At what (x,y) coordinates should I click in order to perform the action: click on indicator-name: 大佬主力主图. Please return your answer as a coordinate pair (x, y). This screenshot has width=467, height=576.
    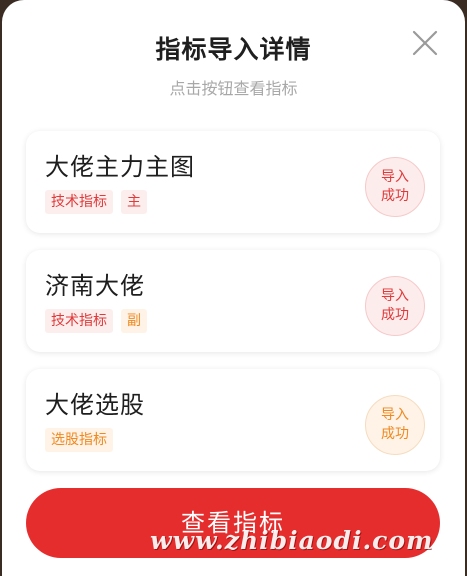
    Looking at the image, I should click on (120, 167).